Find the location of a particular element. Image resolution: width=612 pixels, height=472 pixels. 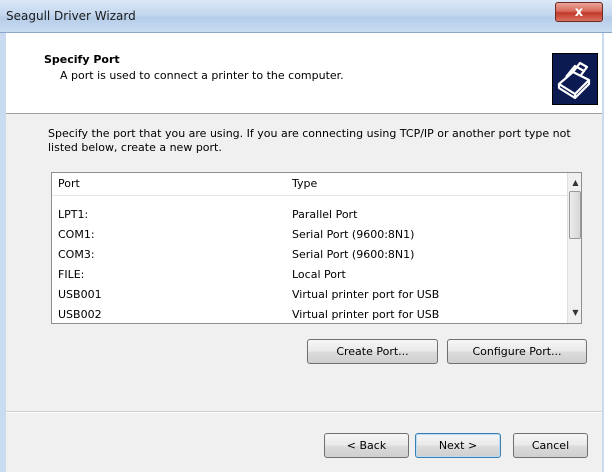

port-name: USB001 is located at coordinates (80, 294).